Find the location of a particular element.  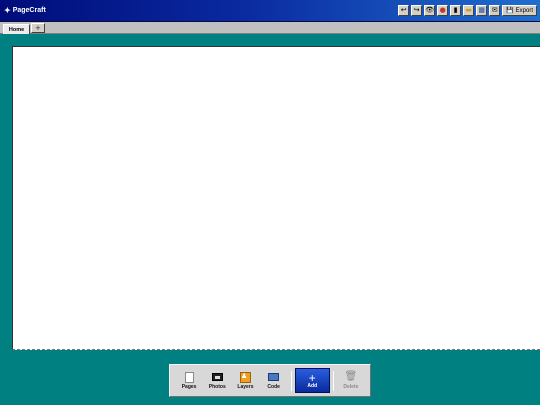

layers-label: Layers is located at coordinates (245, 386).